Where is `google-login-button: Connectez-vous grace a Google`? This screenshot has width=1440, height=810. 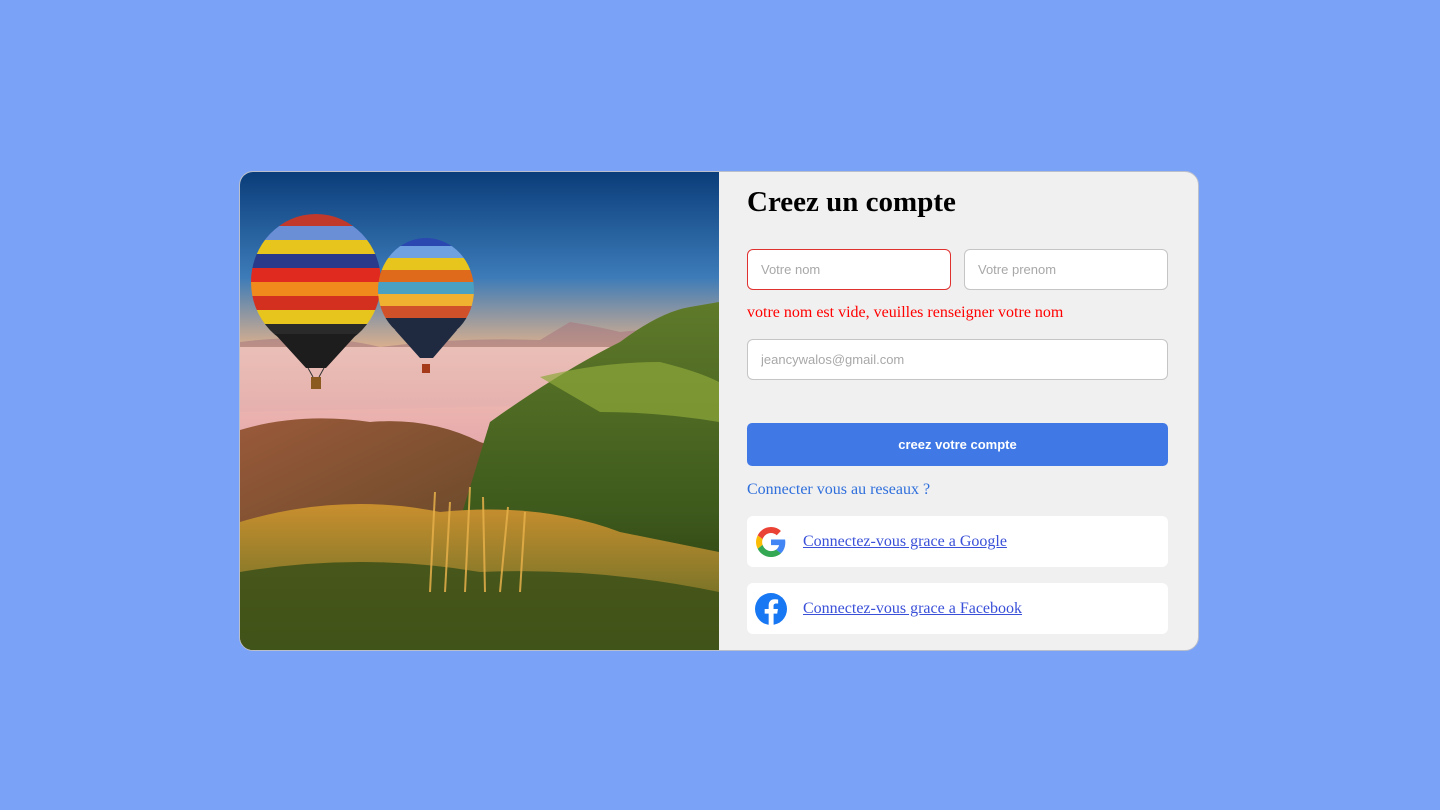
google-login-button: Connectez-vous grace a Google is located at coordinates (957, 541).